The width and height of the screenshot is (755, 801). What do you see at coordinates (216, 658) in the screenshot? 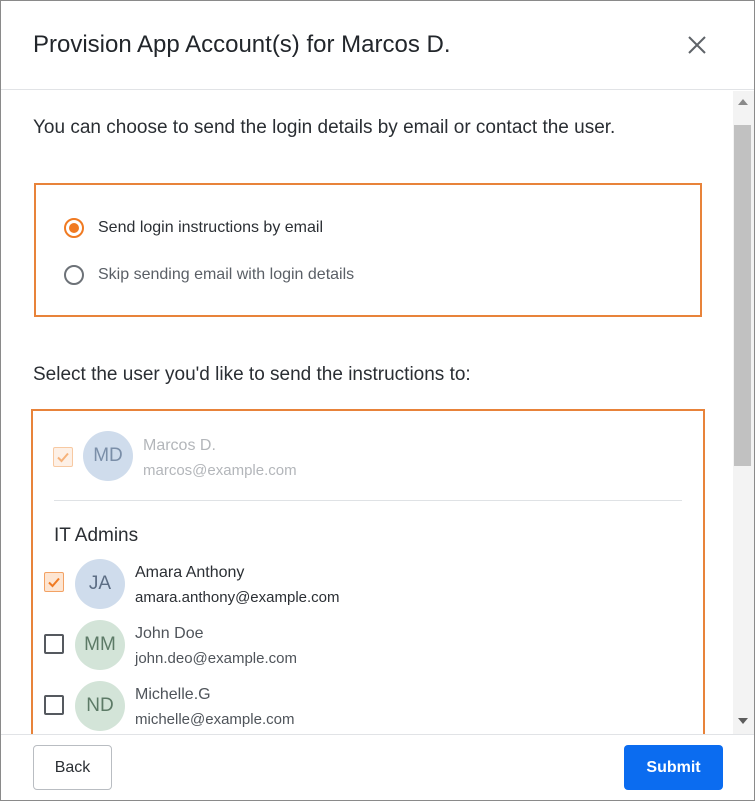
I see `user-email: john.deo@example.com` at bounding box center [216, 658].